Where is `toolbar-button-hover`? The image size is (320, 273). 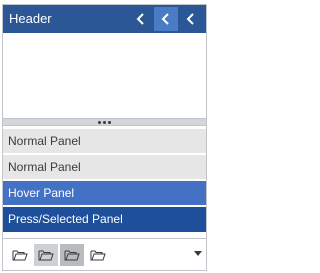 toolbar-button-hover is located at coordinates (46, 255).